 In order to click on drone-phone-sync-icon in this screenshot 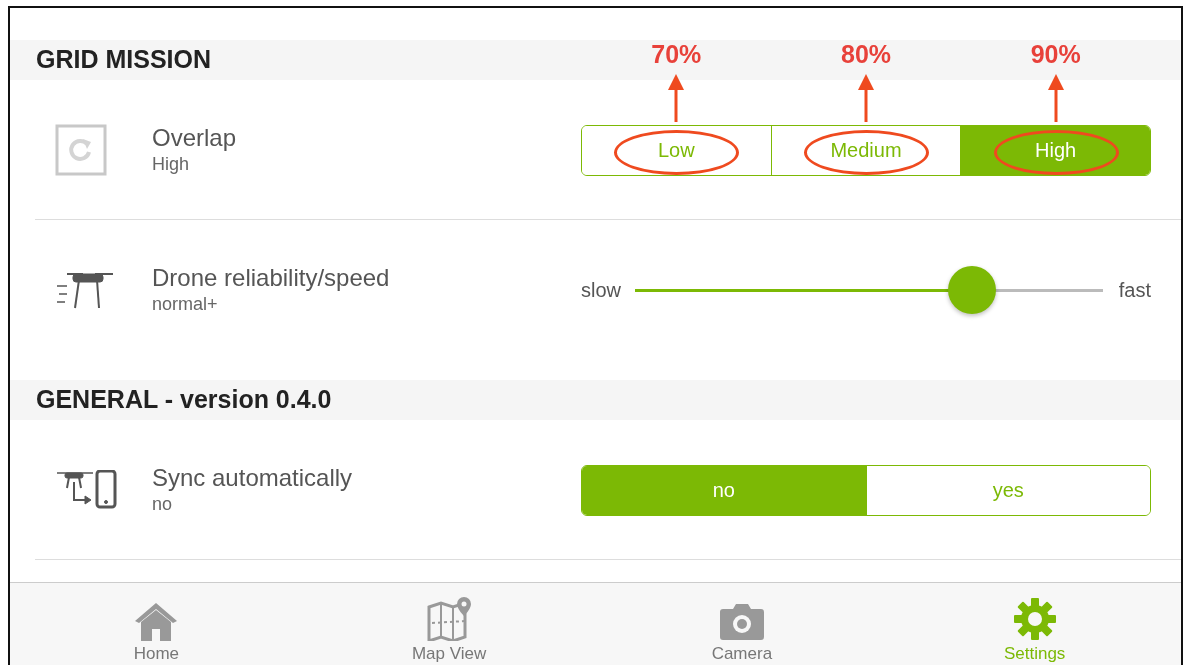, I will do `click(86, 490)`.